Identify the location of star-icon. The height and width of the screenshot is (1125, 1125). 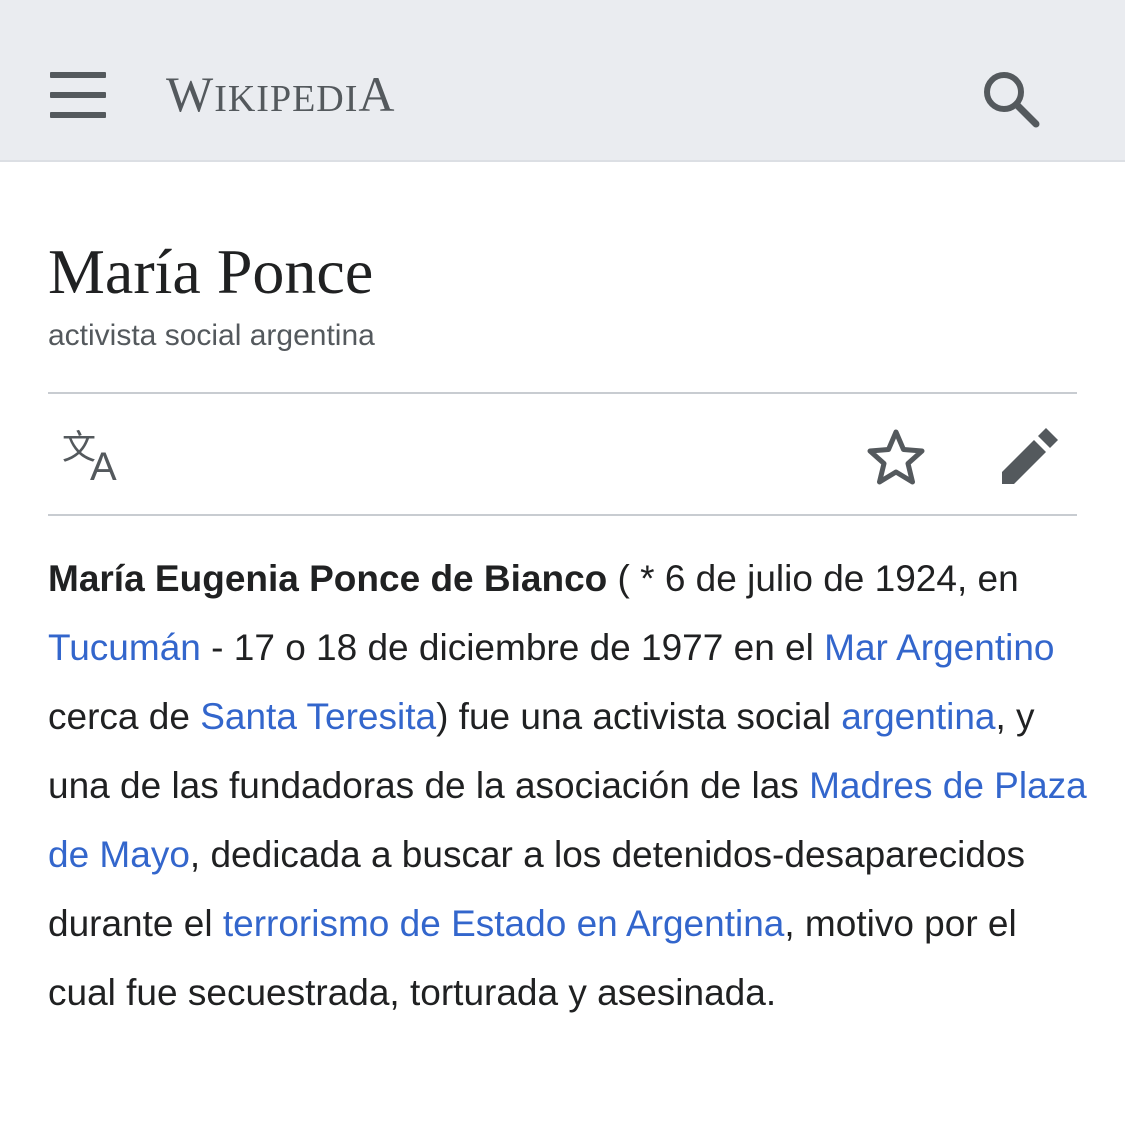
(896, 458).